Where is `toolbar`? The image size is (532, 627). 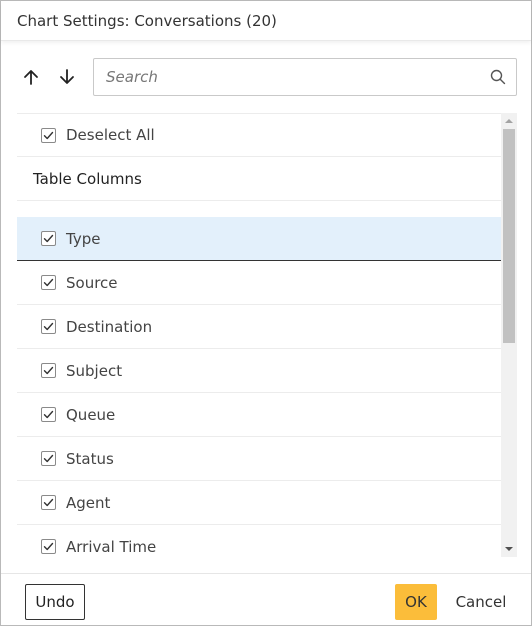 toolbar is located at coordinates (267, 77).